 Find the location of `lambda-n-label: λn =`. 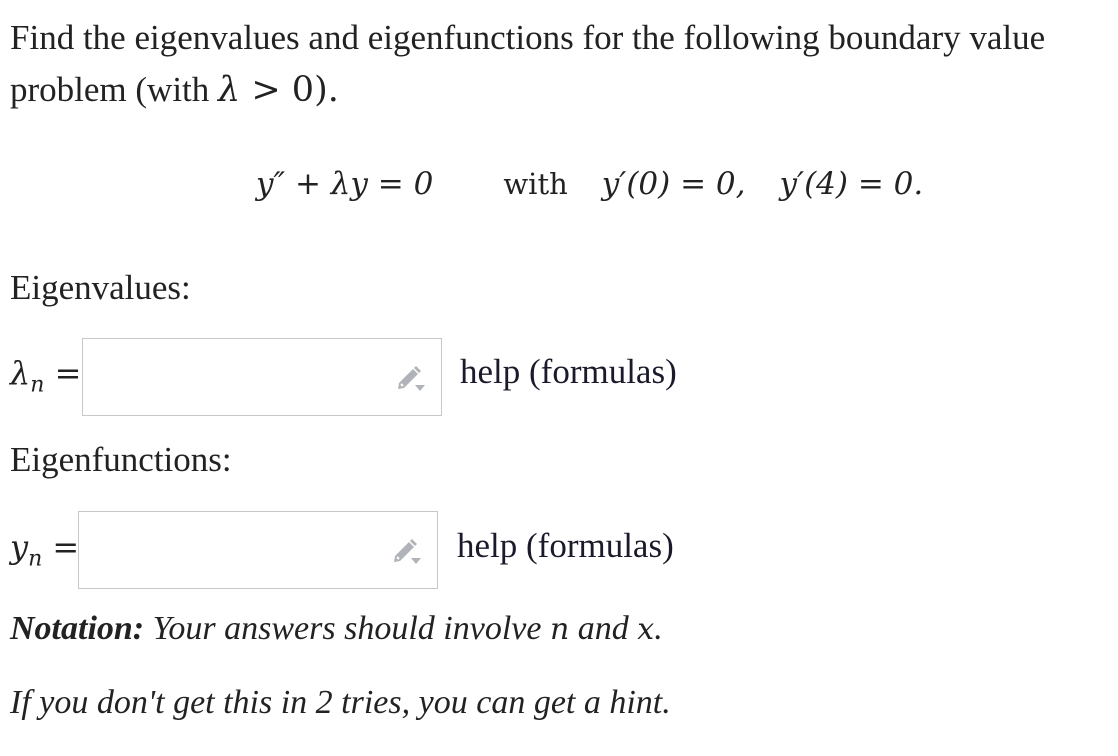

lambda-n-label: λn = is located at coordinates (46, 376).